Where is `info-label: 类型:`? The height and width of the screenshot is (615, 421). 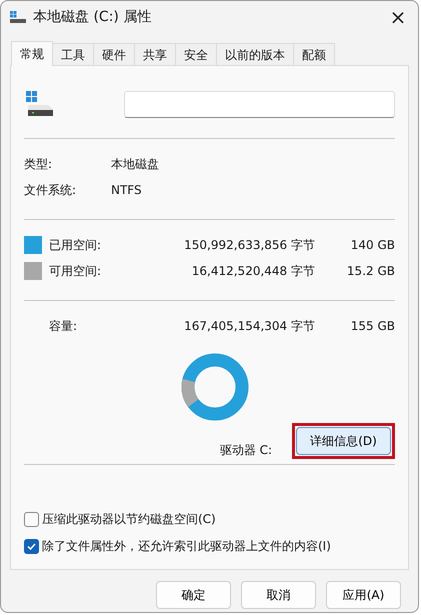
info-label: 类型: is located at coordinates (39, 164).